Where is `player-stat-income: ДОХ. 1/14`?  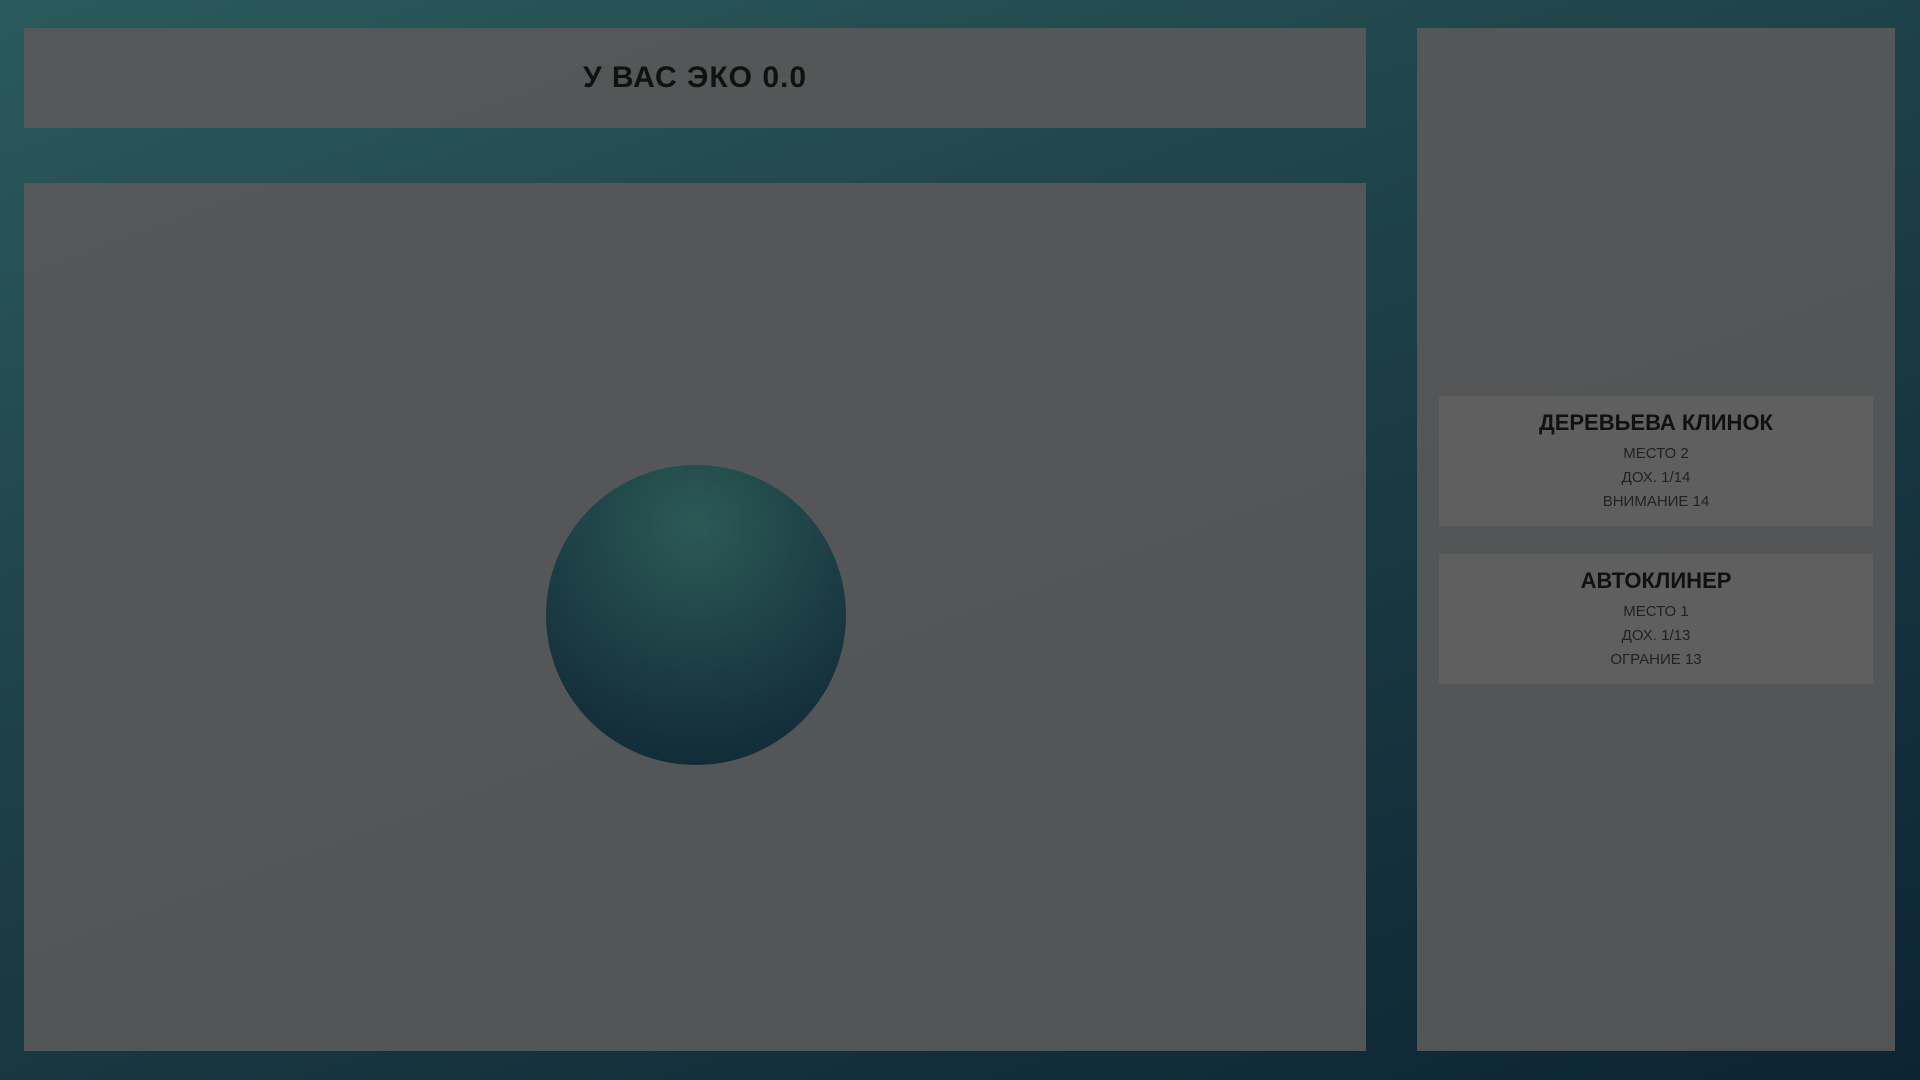
player-stat-income: ДОХ. 1/14 is located at coordinates (1656, 477).